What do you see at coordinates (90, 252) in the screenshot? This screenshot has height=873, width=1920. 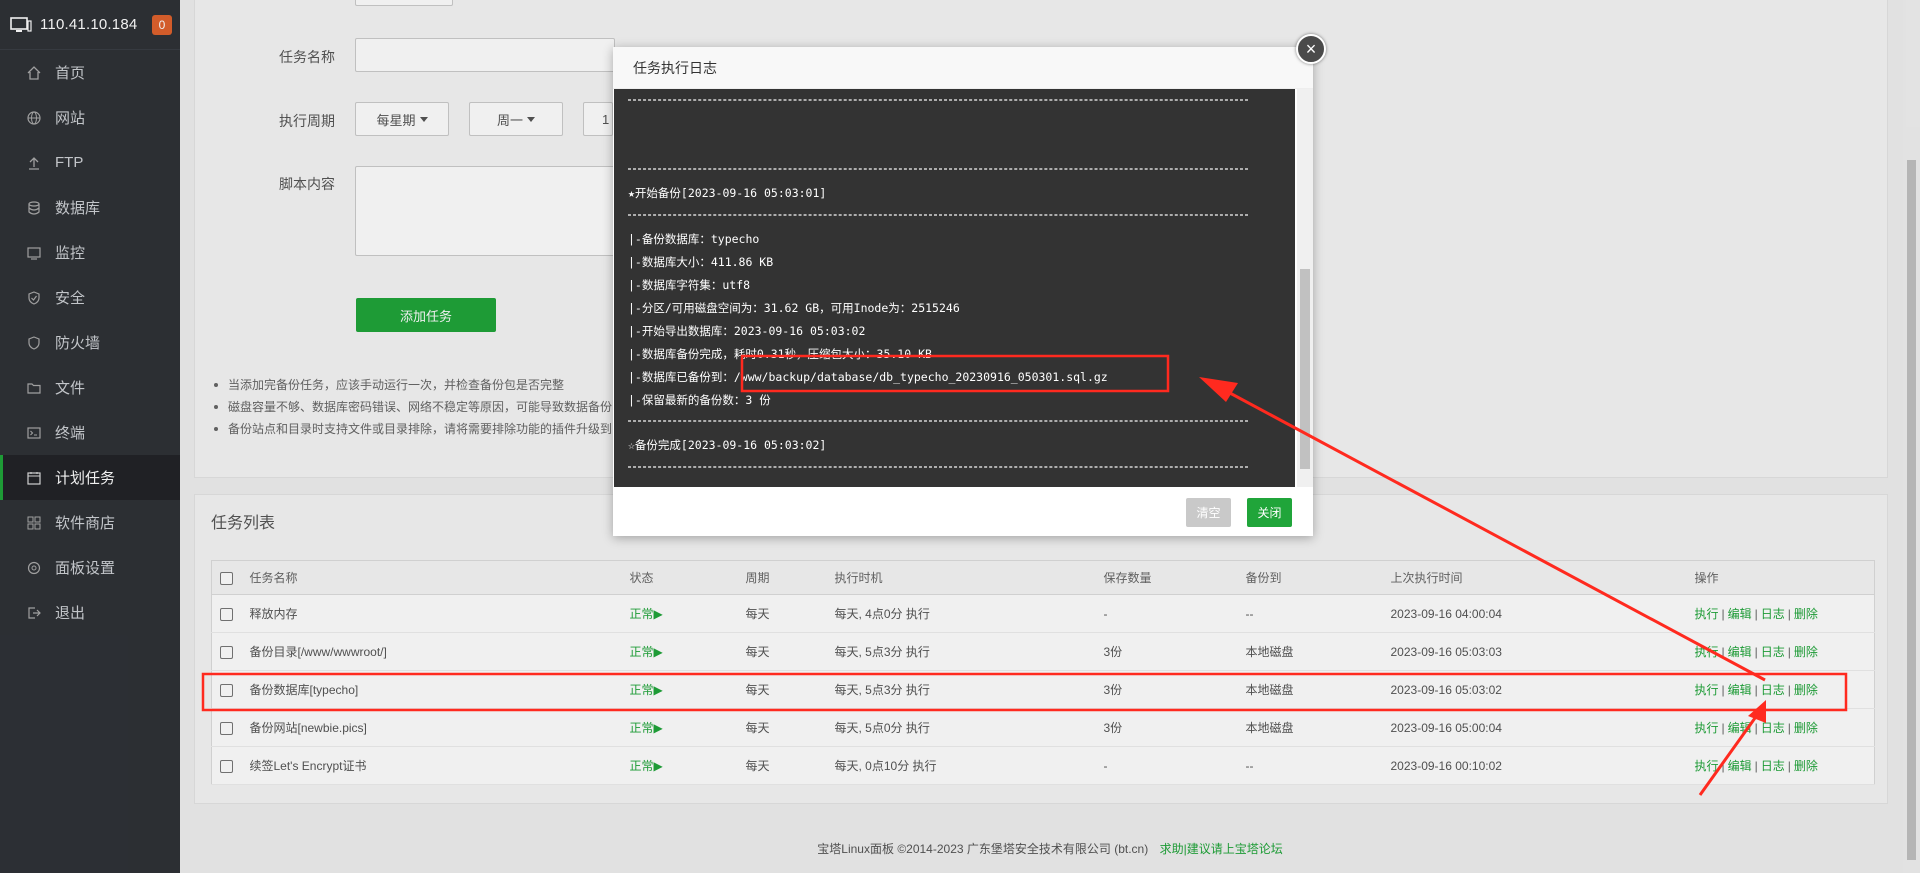 I see `sidebar-item-monitor: 监控` at bounding box center [90, 252].